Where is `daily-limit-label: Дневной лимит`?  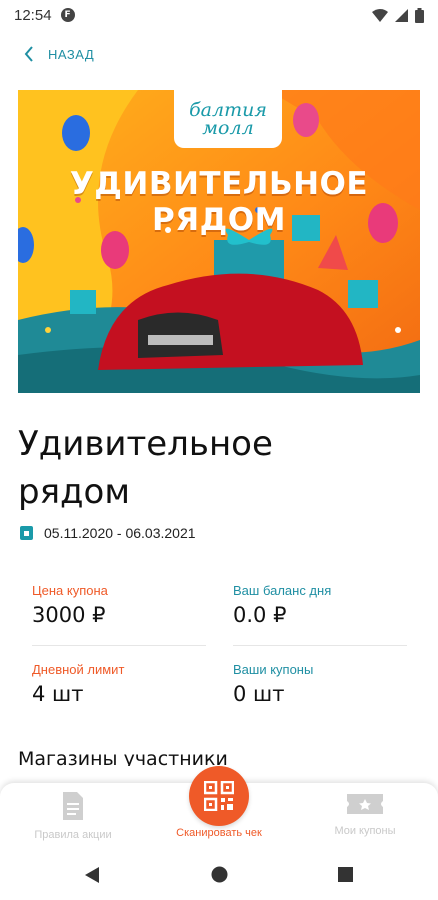 daily-limit-label: Дневной лимит is located at coordinates (78, 669).